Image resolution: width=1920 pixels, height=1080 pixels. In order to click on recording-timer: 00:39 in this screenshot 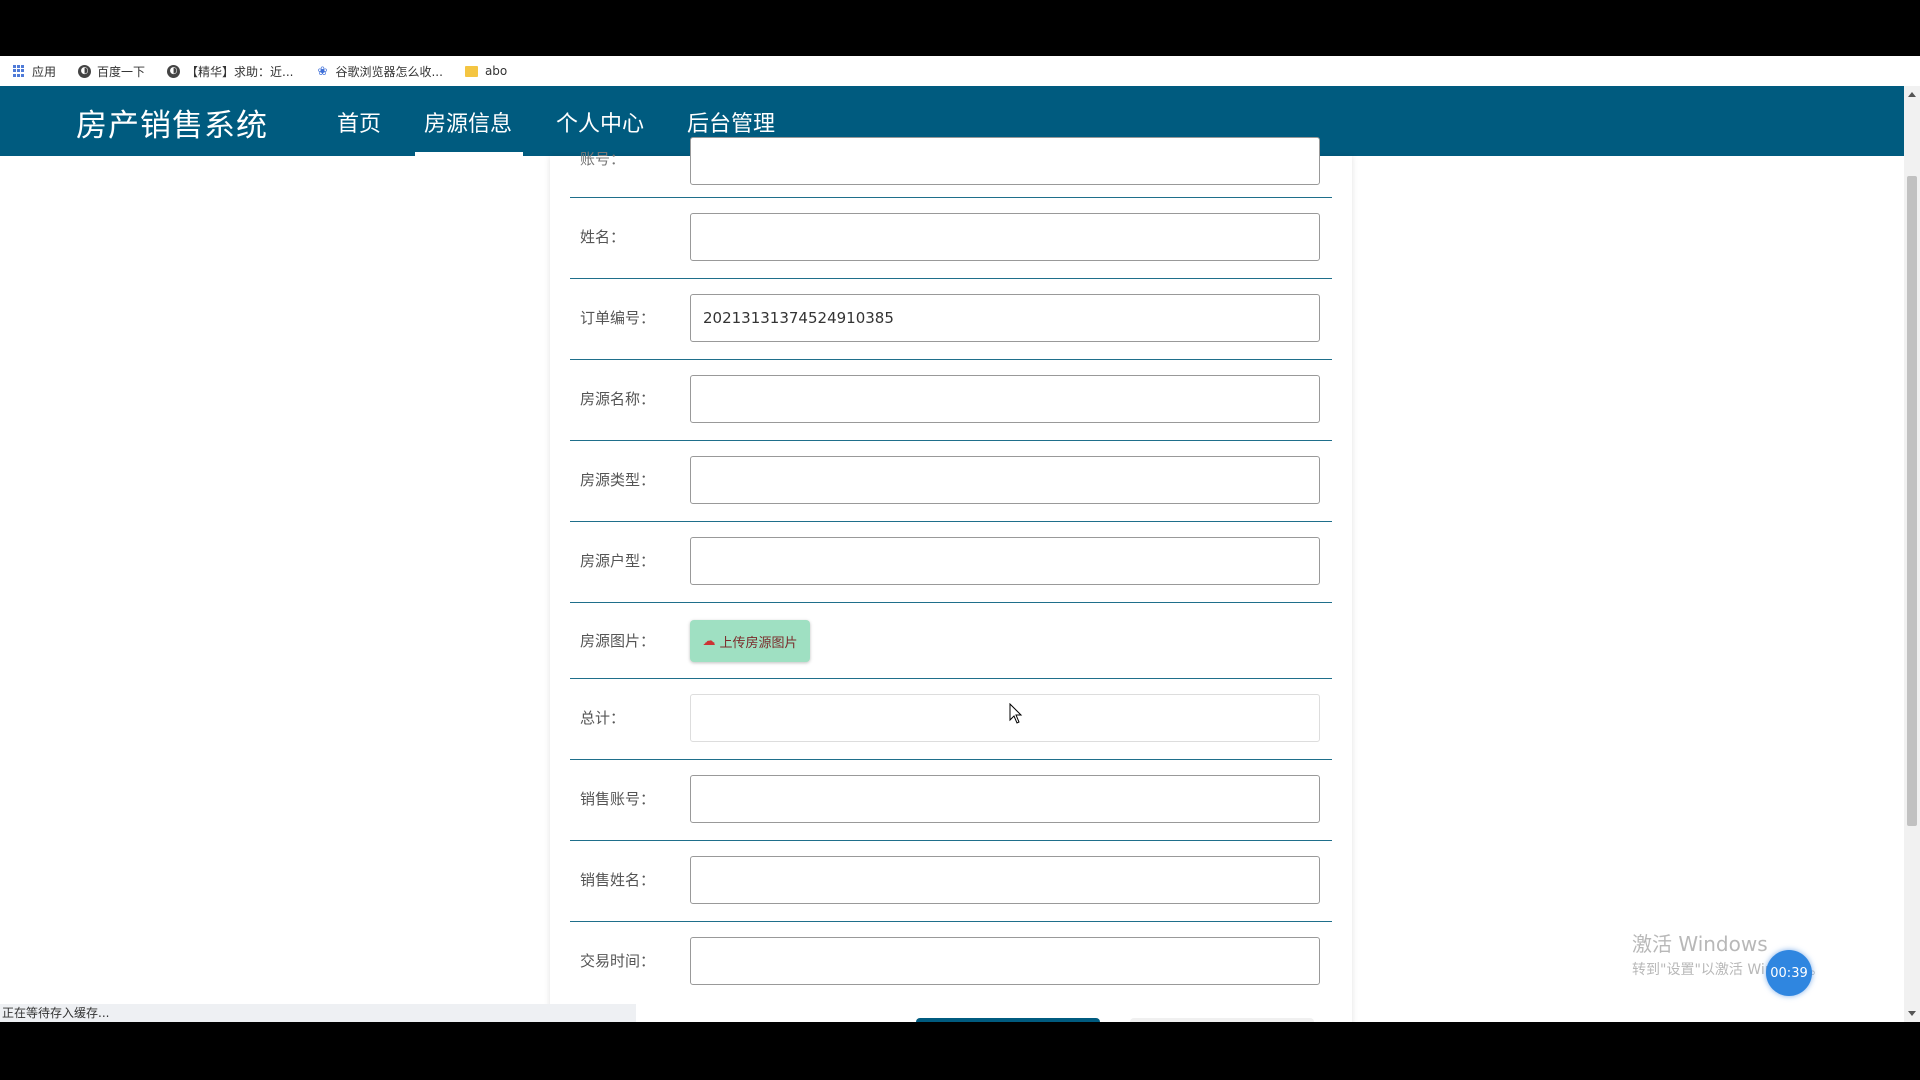, I will do `click(1789, 973)`.